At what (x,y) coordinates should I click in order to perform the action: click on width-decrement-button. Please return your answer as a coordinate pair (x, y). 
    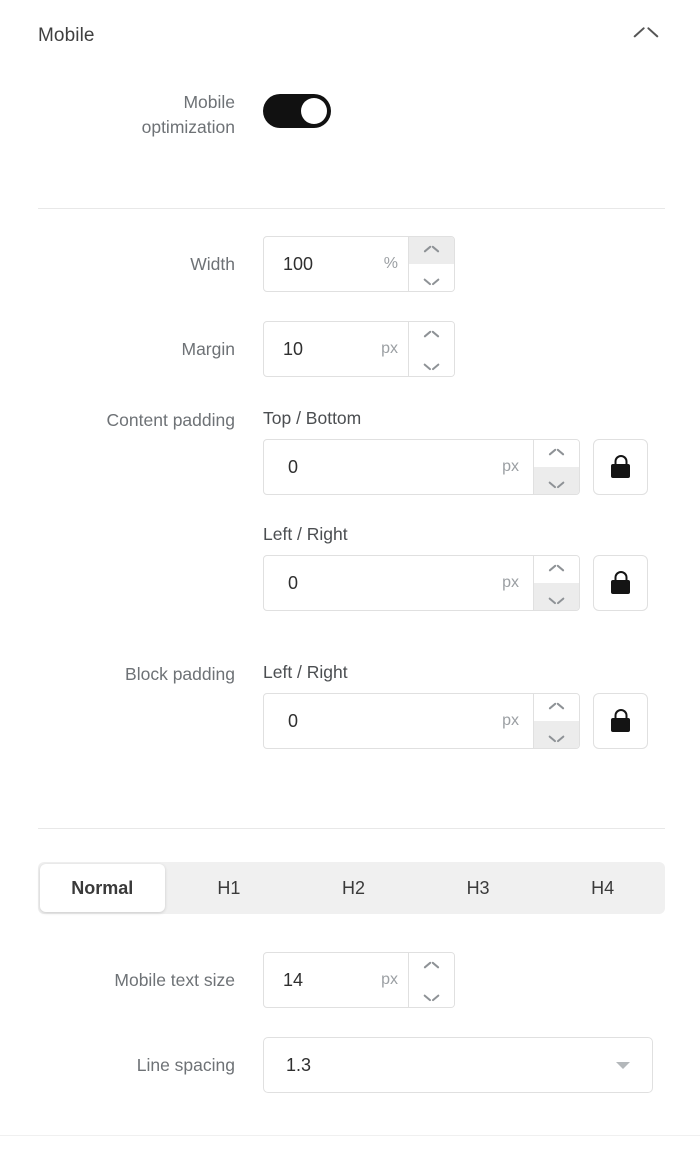
    Looking at the image, I should click on (431, 277).